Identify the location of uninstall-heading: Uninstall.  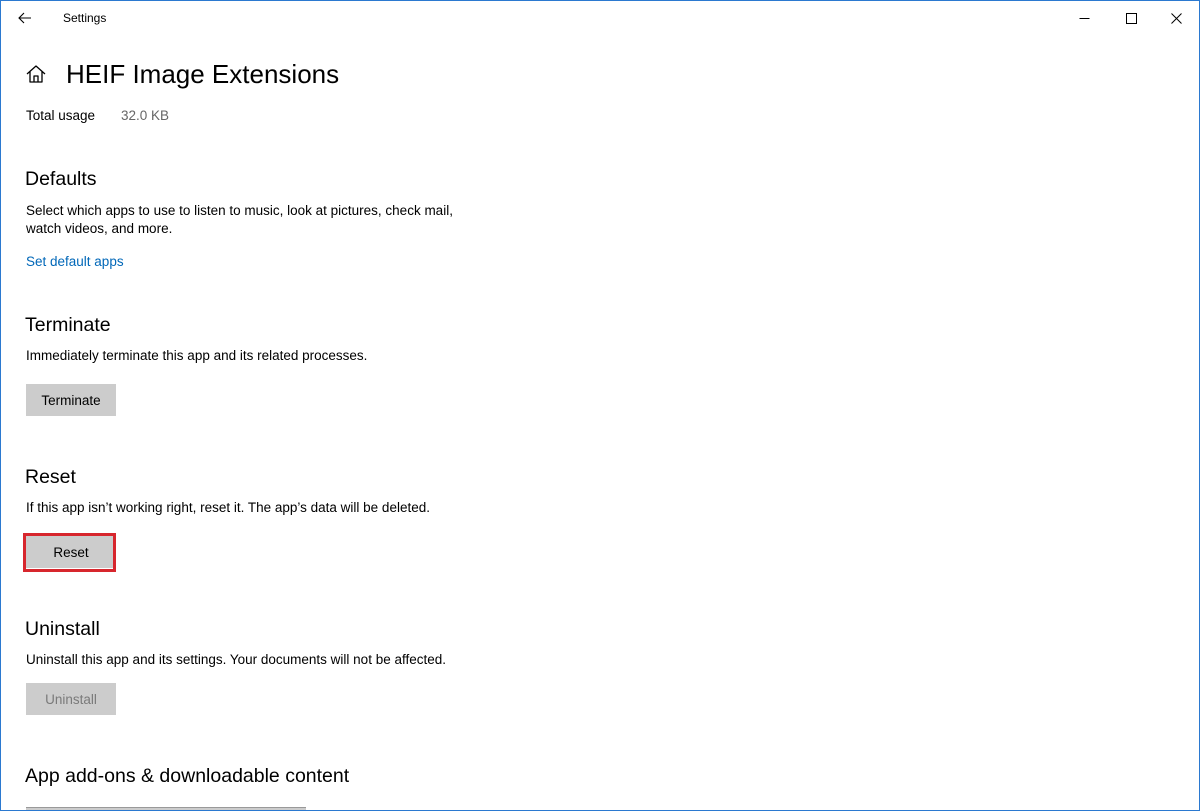
(62, 629).